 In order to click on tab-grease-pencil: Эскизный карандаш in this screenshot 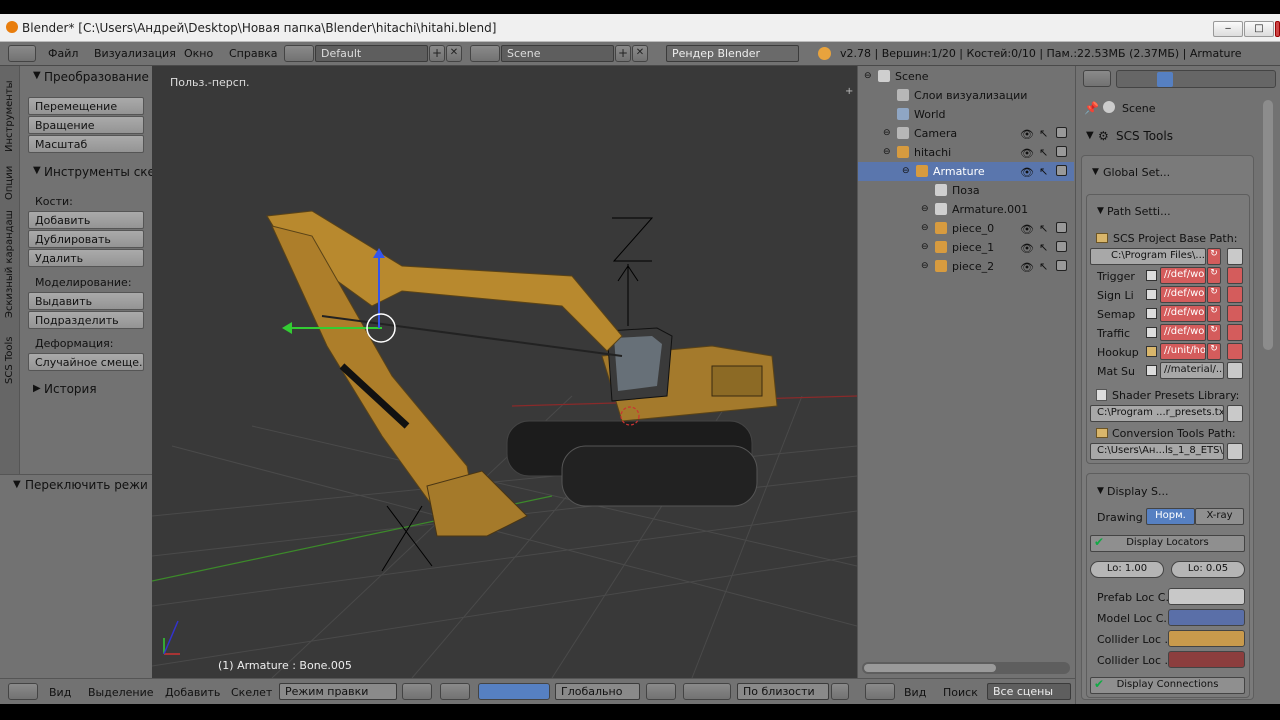, I will do `click(9, 263)`.